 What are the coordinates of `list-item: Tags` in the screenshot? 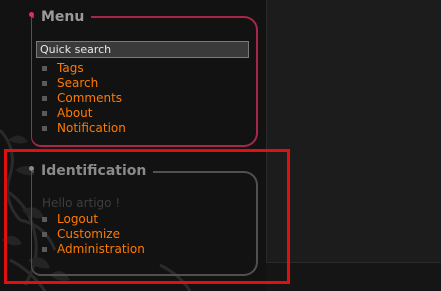 It's located at (84, 68).